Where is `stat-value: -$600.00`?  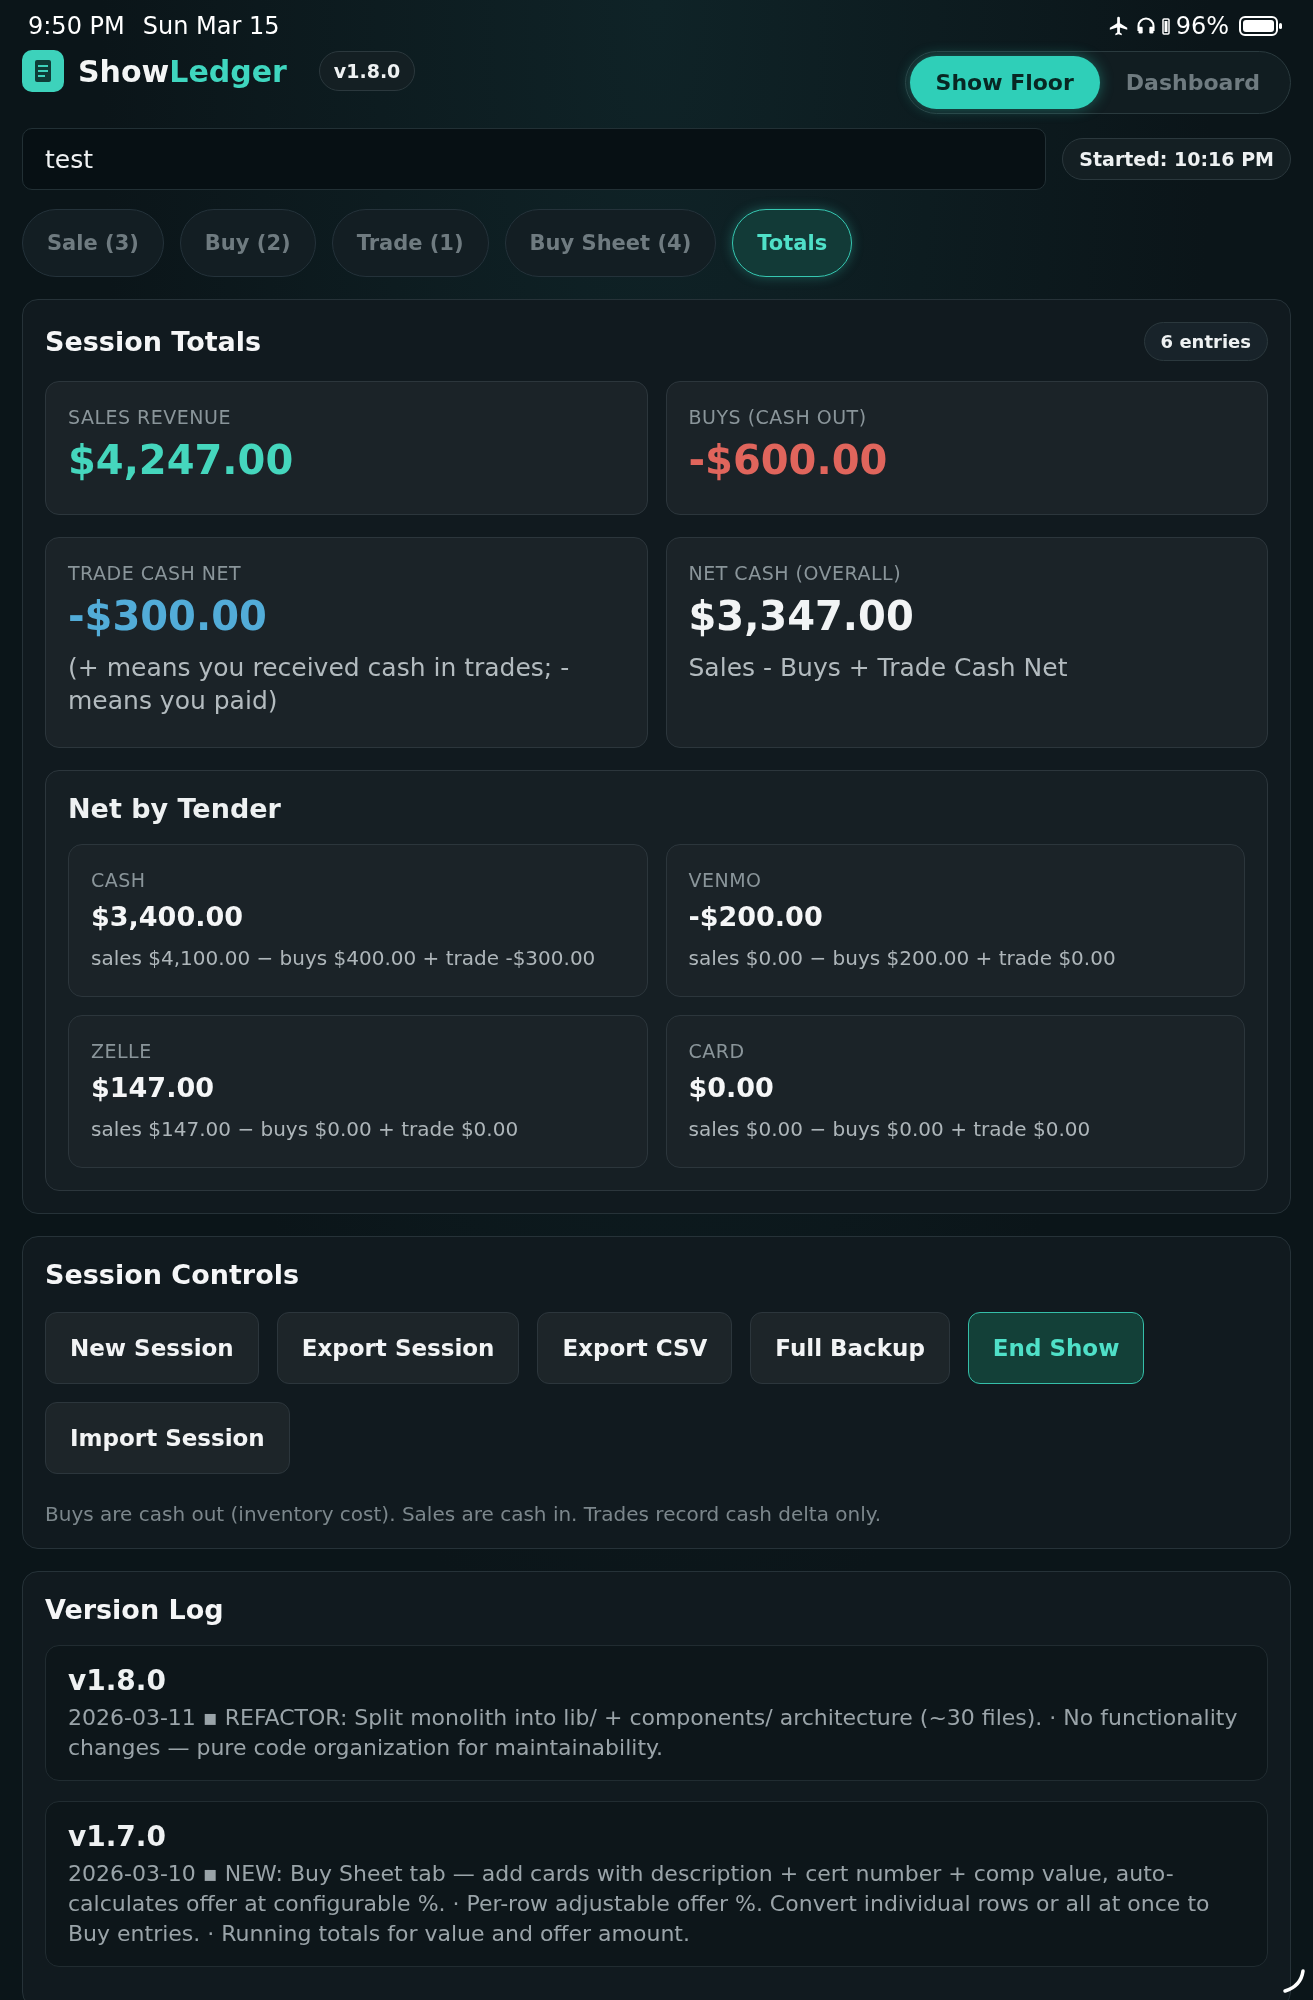
stat-value: -$600.00 is located at coordinates (788, 460).